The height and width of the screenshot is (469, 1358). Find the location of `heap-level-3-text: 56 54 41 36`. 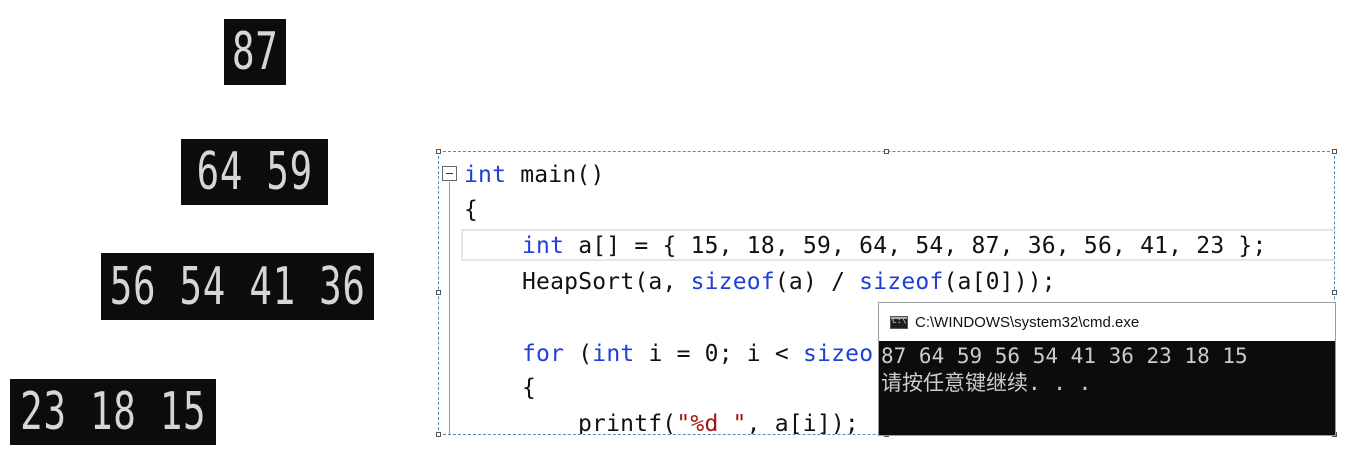

heap-level-3-text: 56 54 41 36 is located at coordinates (237, 286).